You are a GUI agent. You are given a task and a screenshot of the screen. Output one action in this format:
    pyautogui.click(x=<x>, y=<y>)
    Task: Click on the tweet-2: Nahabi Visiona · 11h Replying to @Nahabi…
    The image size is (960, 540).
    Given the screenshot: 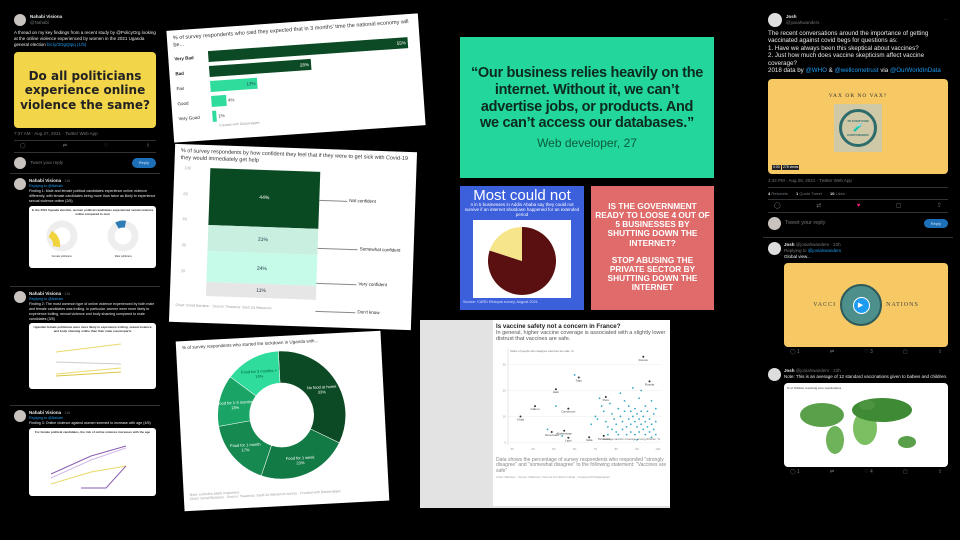 What is the action you would take?
    pyautogui.click(x=85, y=230)
    